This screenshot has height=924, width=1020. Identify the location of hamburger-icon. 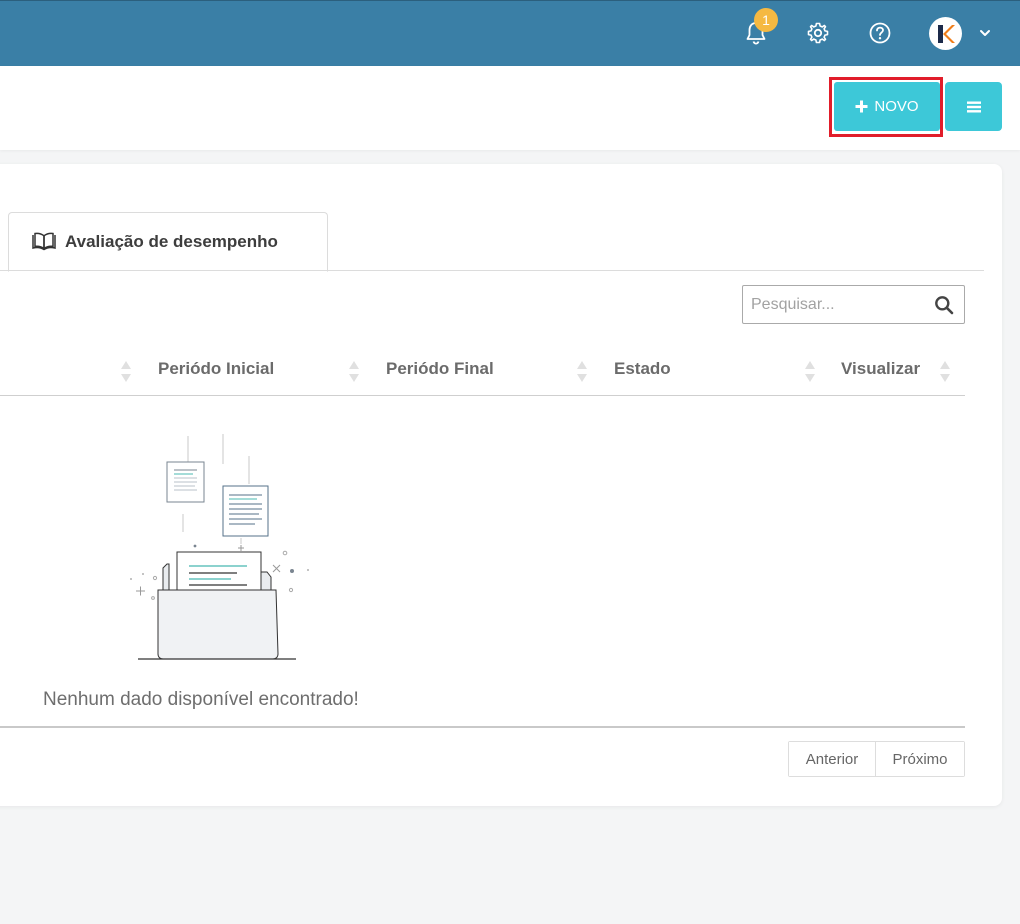
(973, 106).